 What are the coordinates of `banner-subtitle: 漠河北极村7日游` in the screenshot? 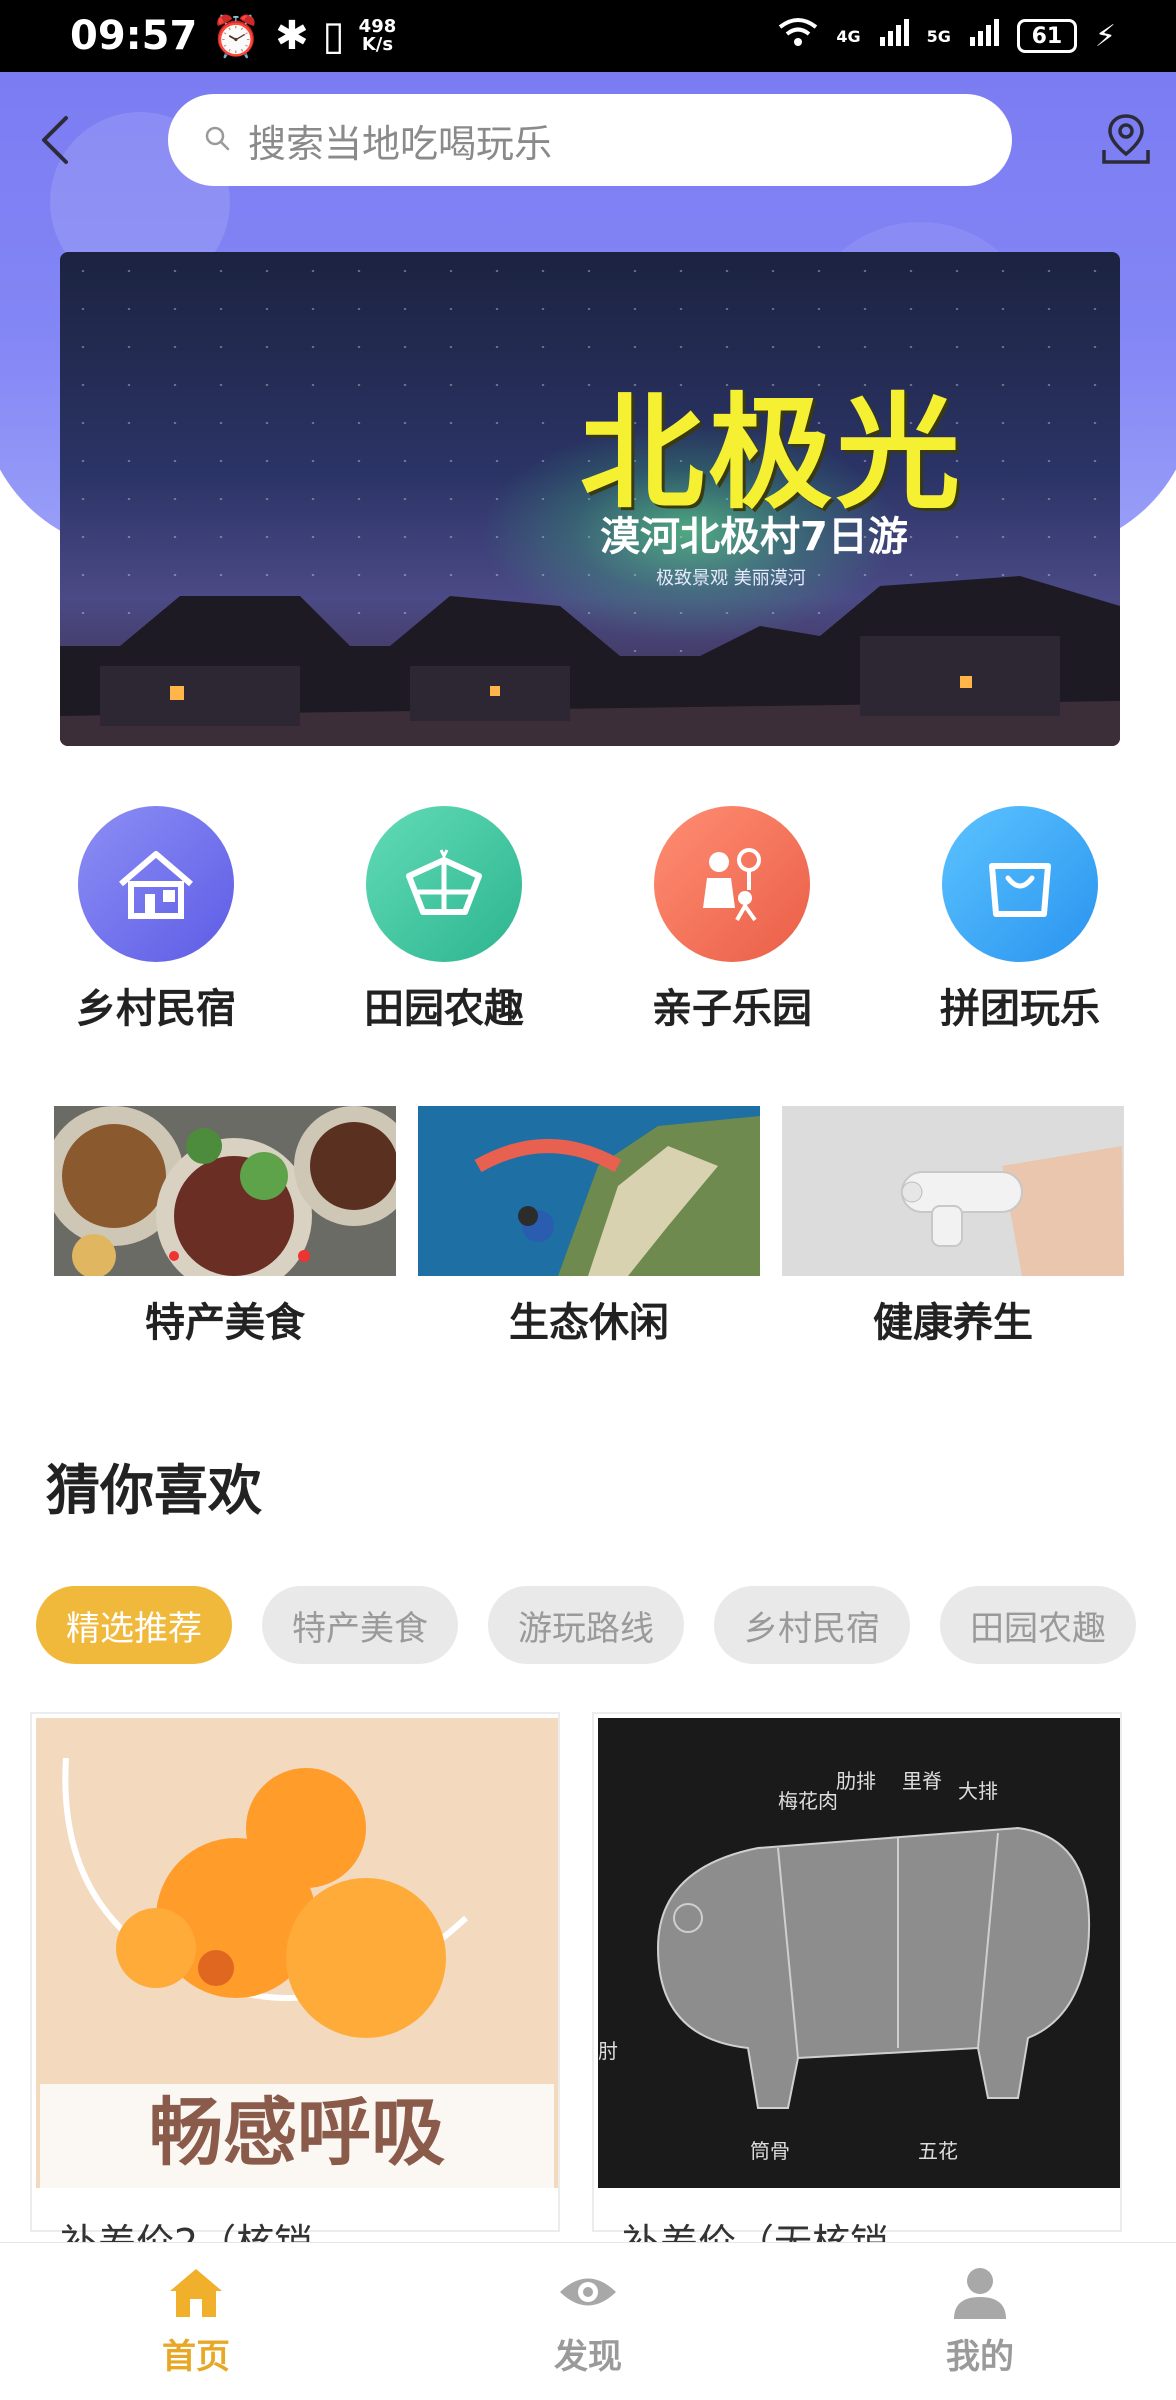 It's located at (754, 537).